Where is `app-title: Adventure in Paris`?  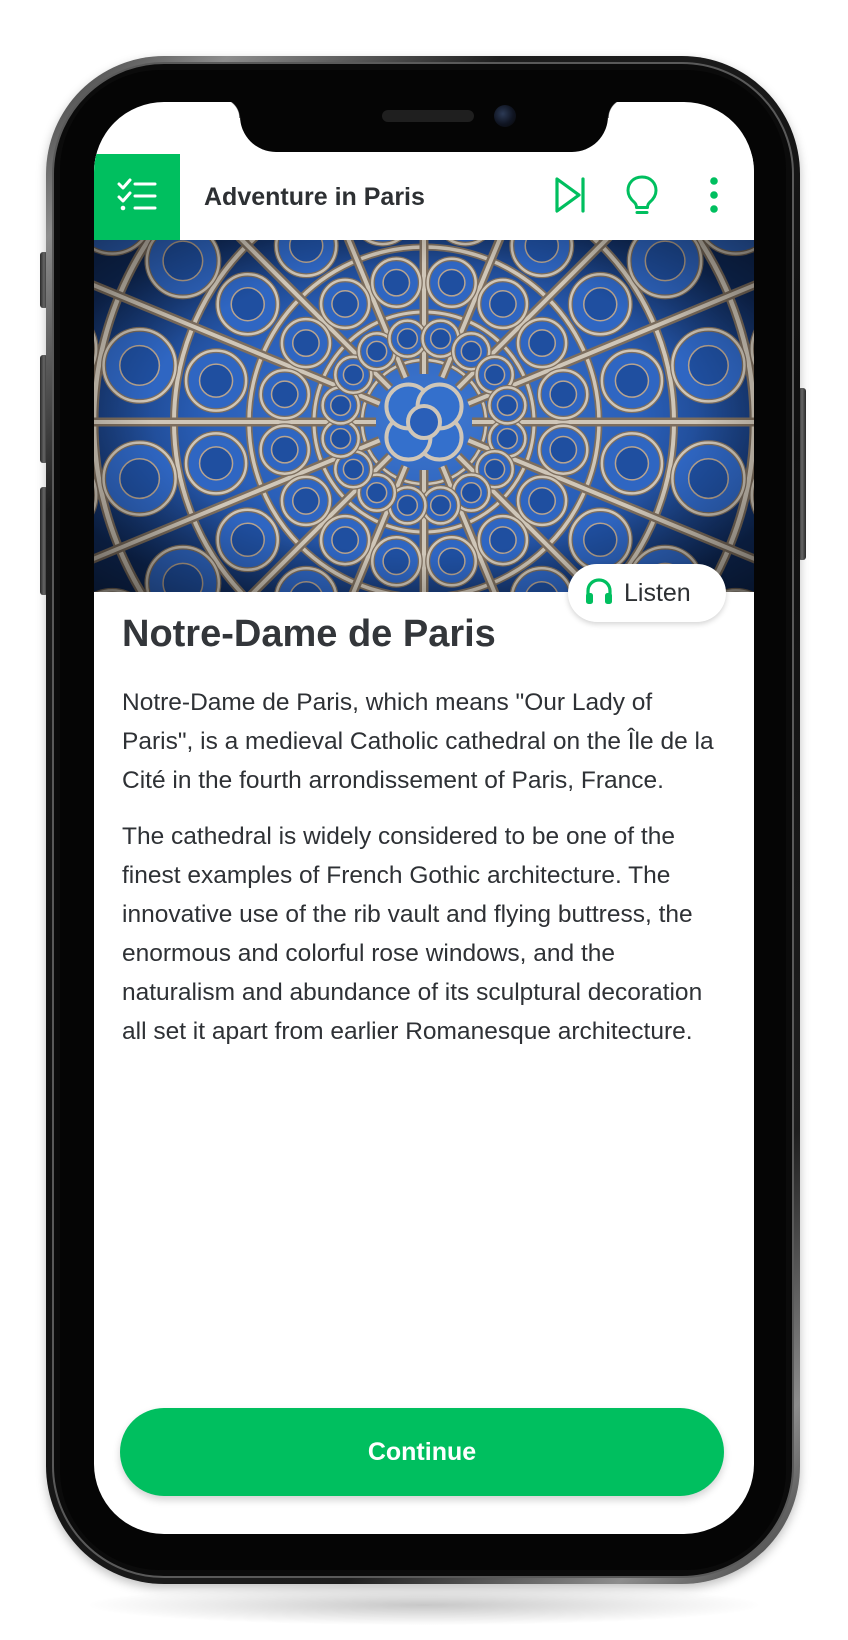 app-title: Adventure in Paris is located at coordinates (314, 196).